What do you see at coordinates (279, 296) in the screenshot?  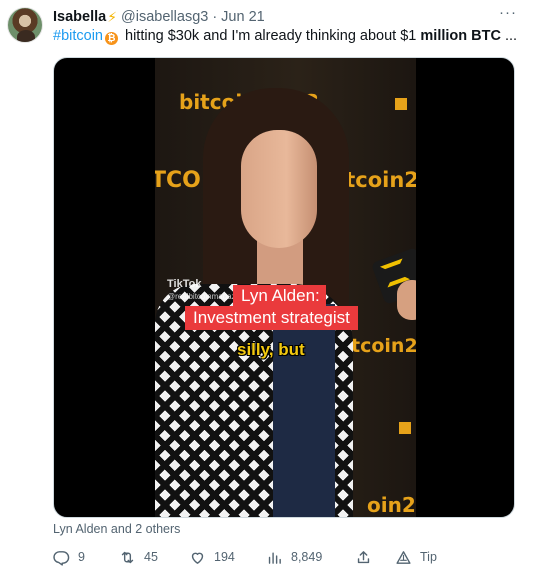 I see `caption-name: Lyn Alden:` at bounding box center [279, 296].